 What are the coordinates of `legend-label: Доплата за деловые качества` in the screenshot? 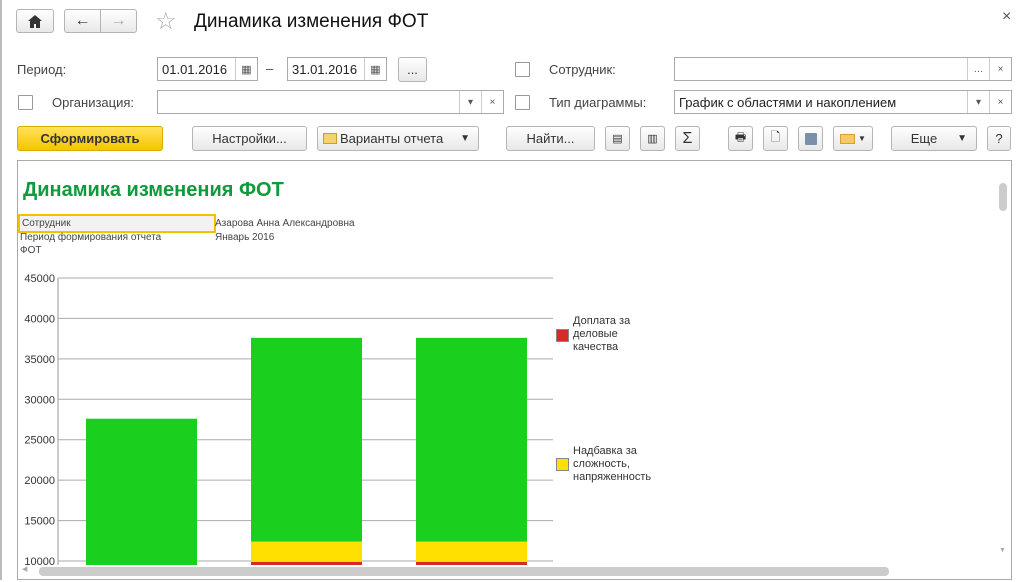 It's located at (602, 334).